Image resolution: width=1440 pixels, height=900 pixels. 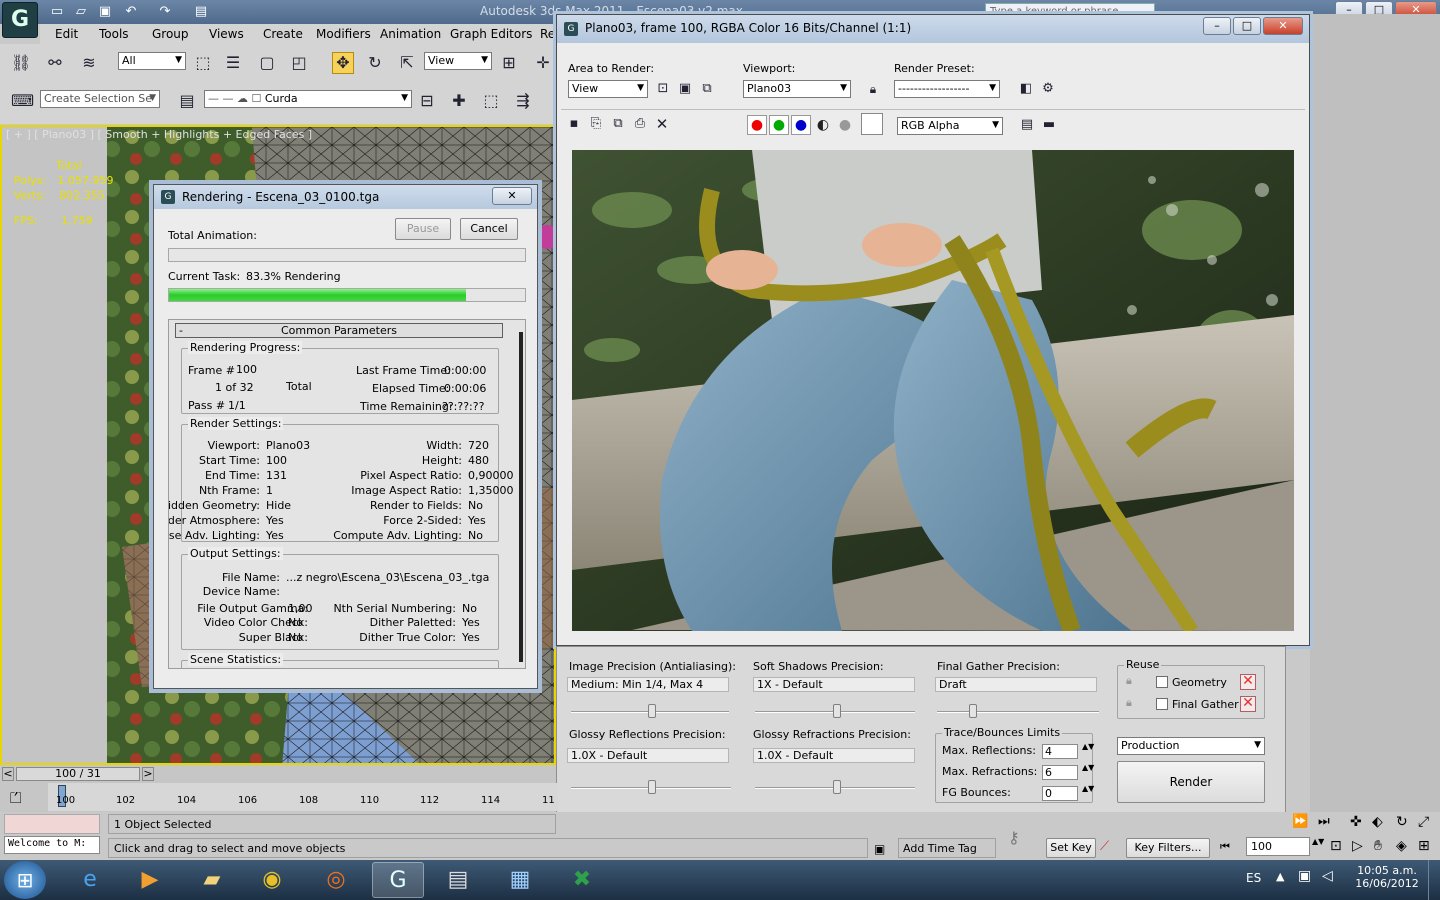 I want to click on display-channel-dropdown: RGB Alpha ▼, so click(x=950, y=126).